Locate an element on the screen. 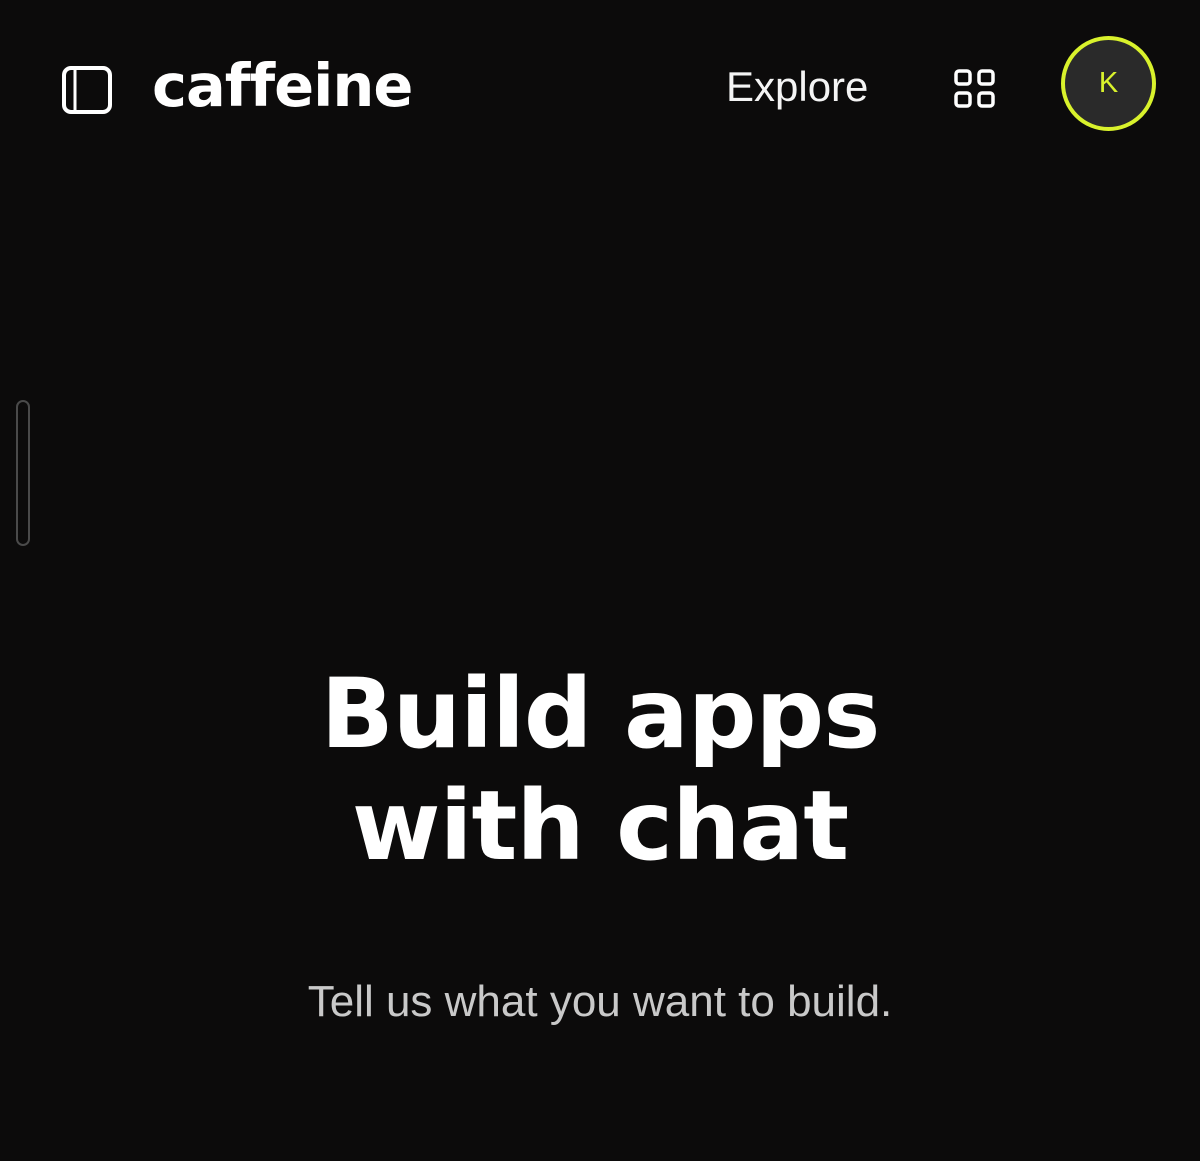  hero-title-line-1: Build apps is located at coordinates (600, 714).